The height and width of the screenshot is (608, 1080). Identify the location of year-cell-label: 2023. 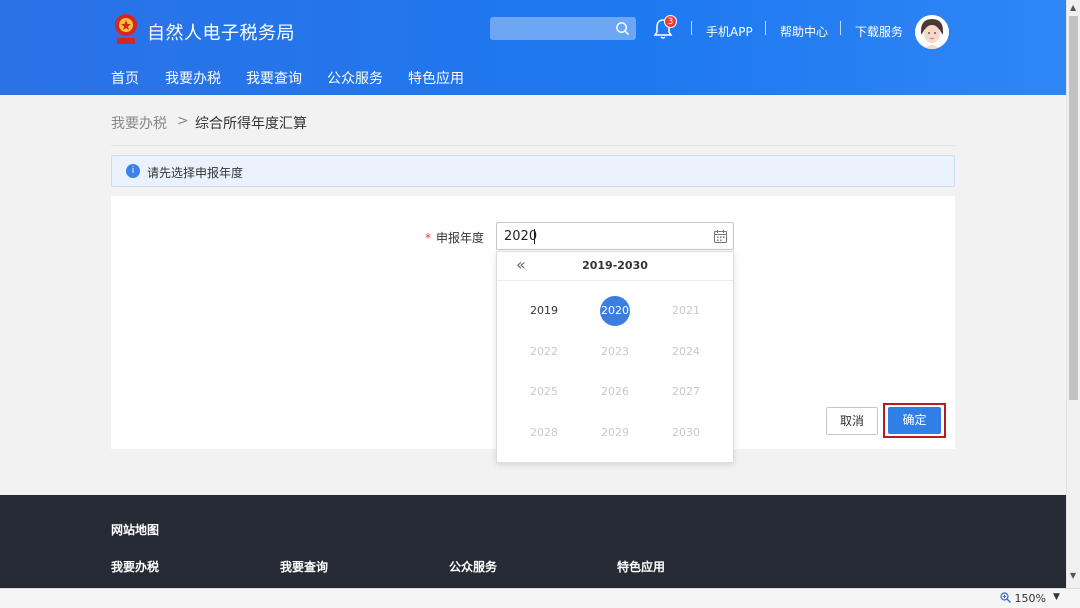
(615, 351).